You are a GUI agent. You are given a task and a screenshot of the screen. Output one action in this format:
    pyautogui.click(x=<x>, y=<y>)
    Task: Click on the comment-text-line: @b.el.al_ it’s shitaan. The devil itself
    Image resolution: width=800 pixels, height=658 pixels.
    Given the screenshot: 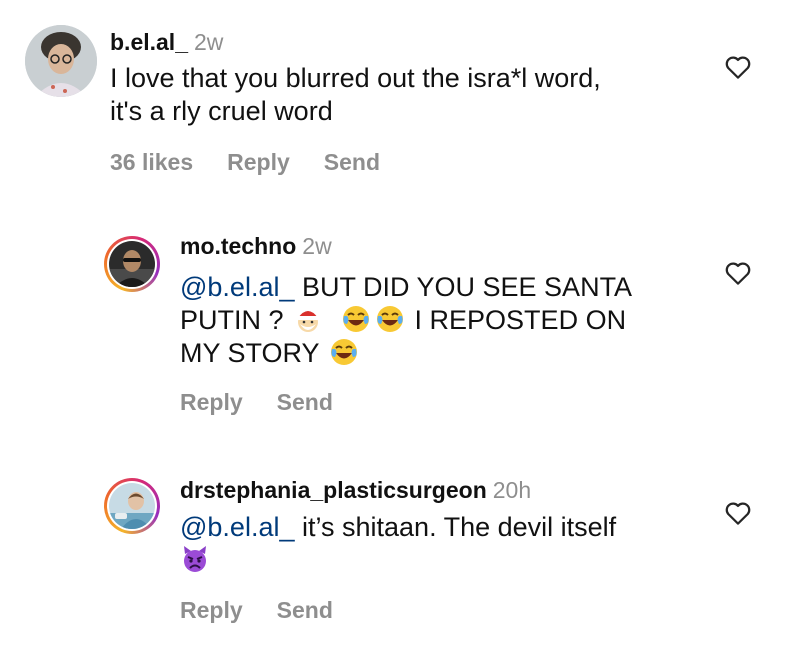 What is the action you would take?
    pyautogui.click(x=398, y=527)
    